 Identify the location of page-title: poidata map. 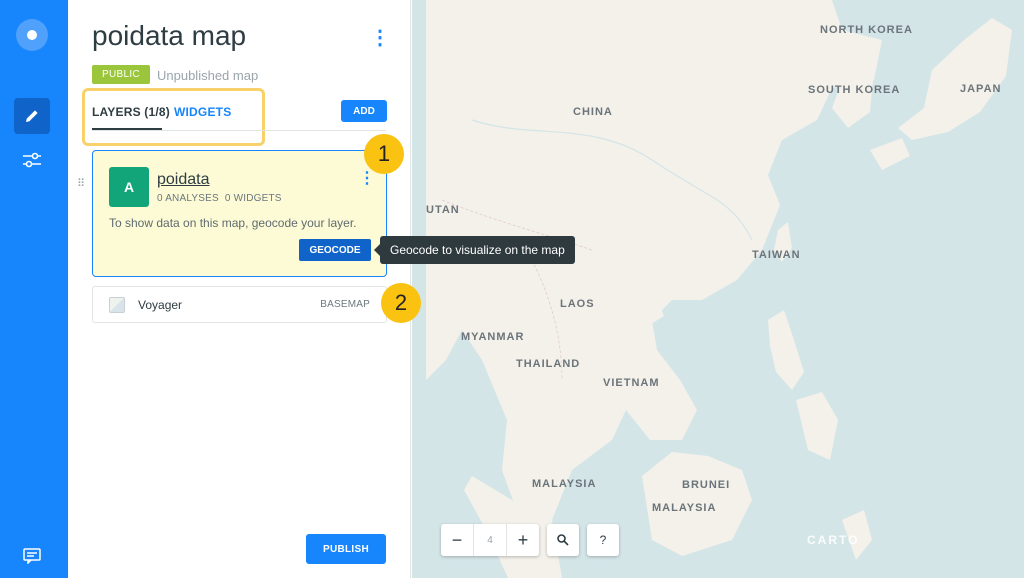
(169, 36).